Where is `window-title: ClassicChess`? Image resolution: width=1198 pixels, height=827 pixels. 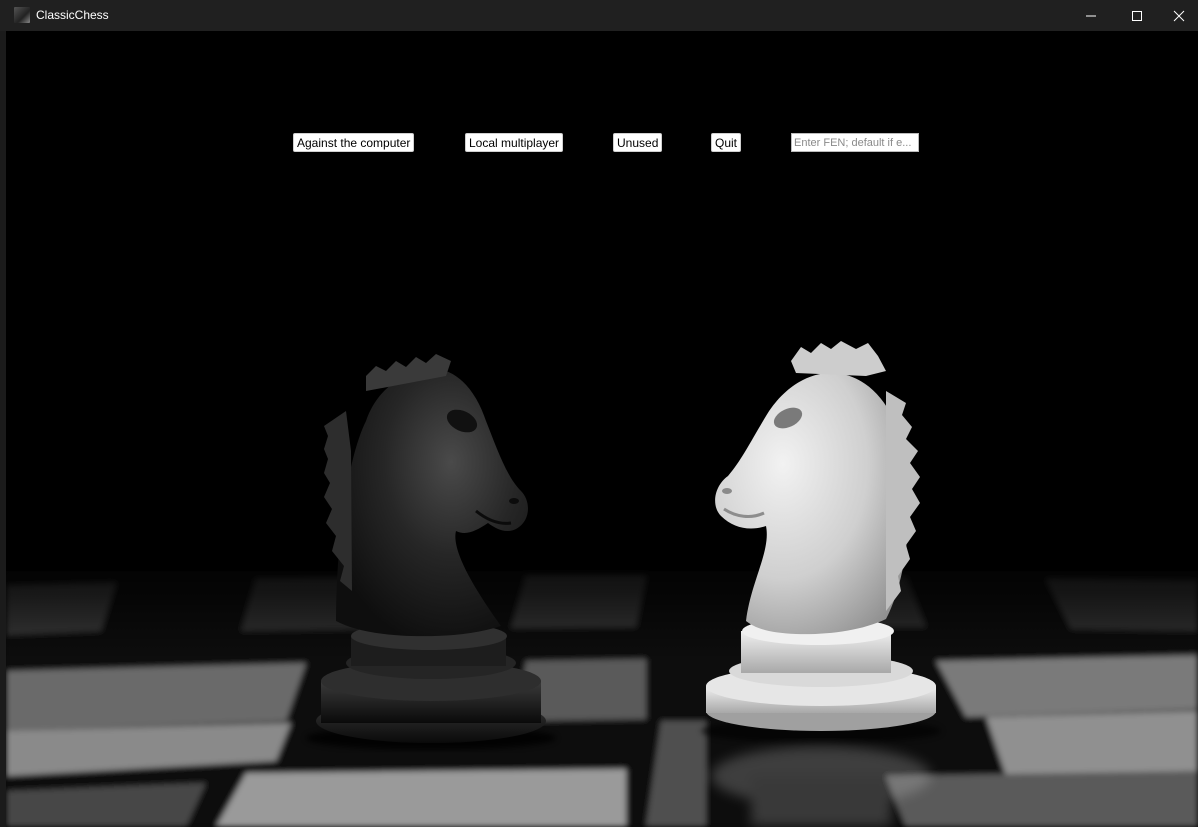 window-title: ClassicChess is located at coordinates (72, 15).